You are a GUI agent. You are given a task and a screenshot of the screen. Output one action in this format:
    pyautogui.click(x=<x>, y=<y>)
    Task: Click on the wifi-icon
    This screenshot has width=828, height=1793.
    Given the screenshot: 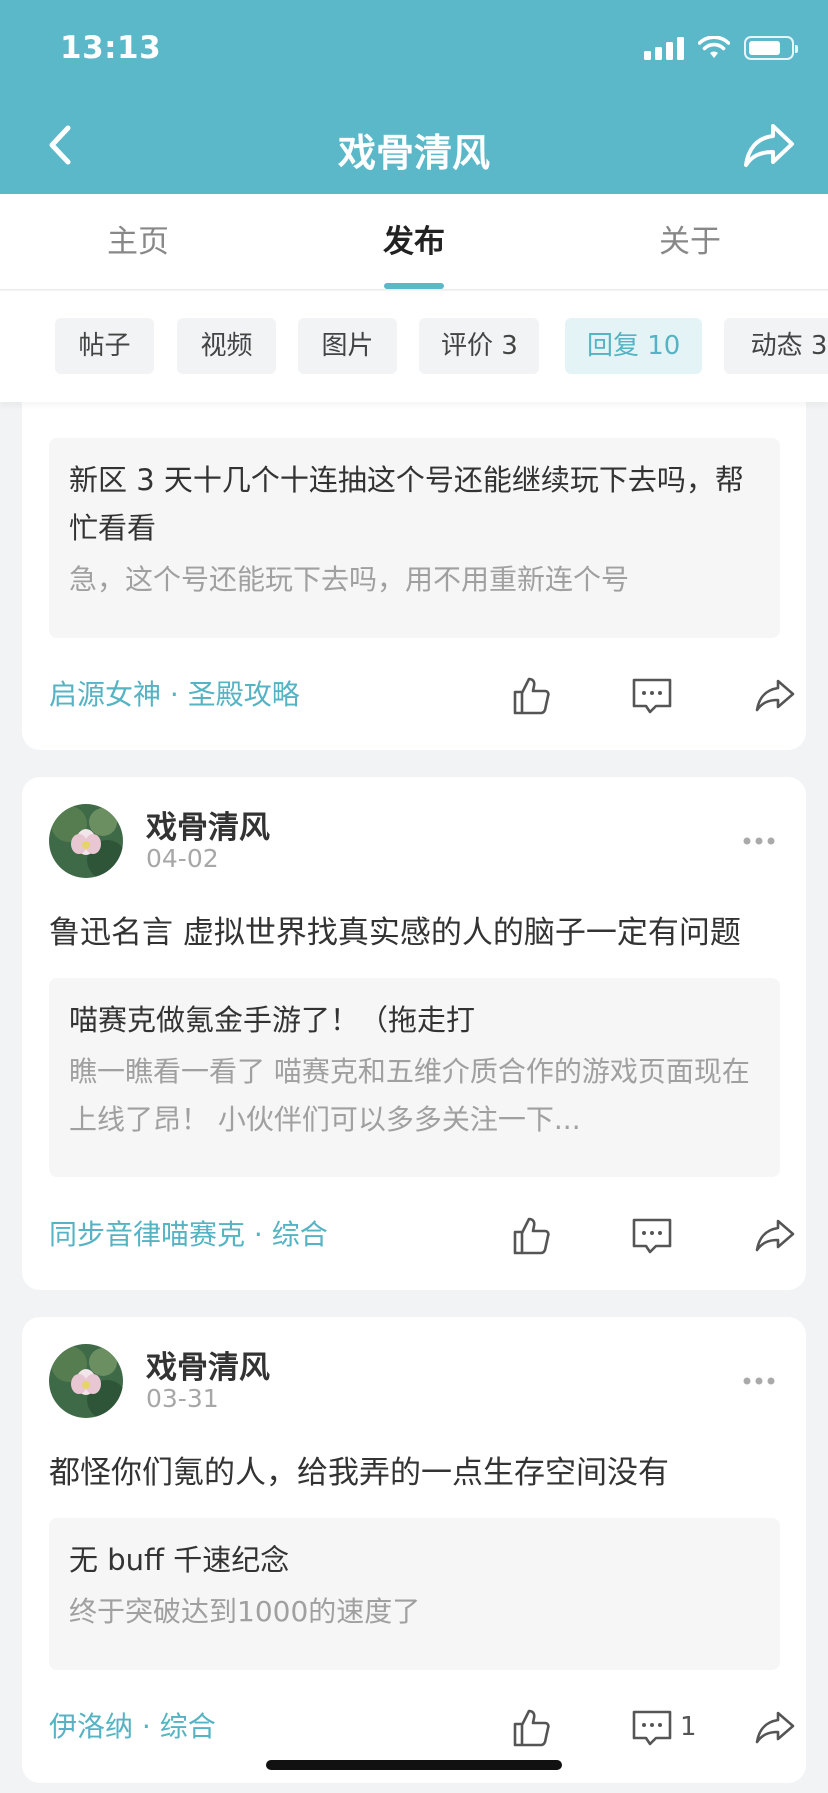 What is the action you would take?
    pyautogui.click(x=714, y=47)
    